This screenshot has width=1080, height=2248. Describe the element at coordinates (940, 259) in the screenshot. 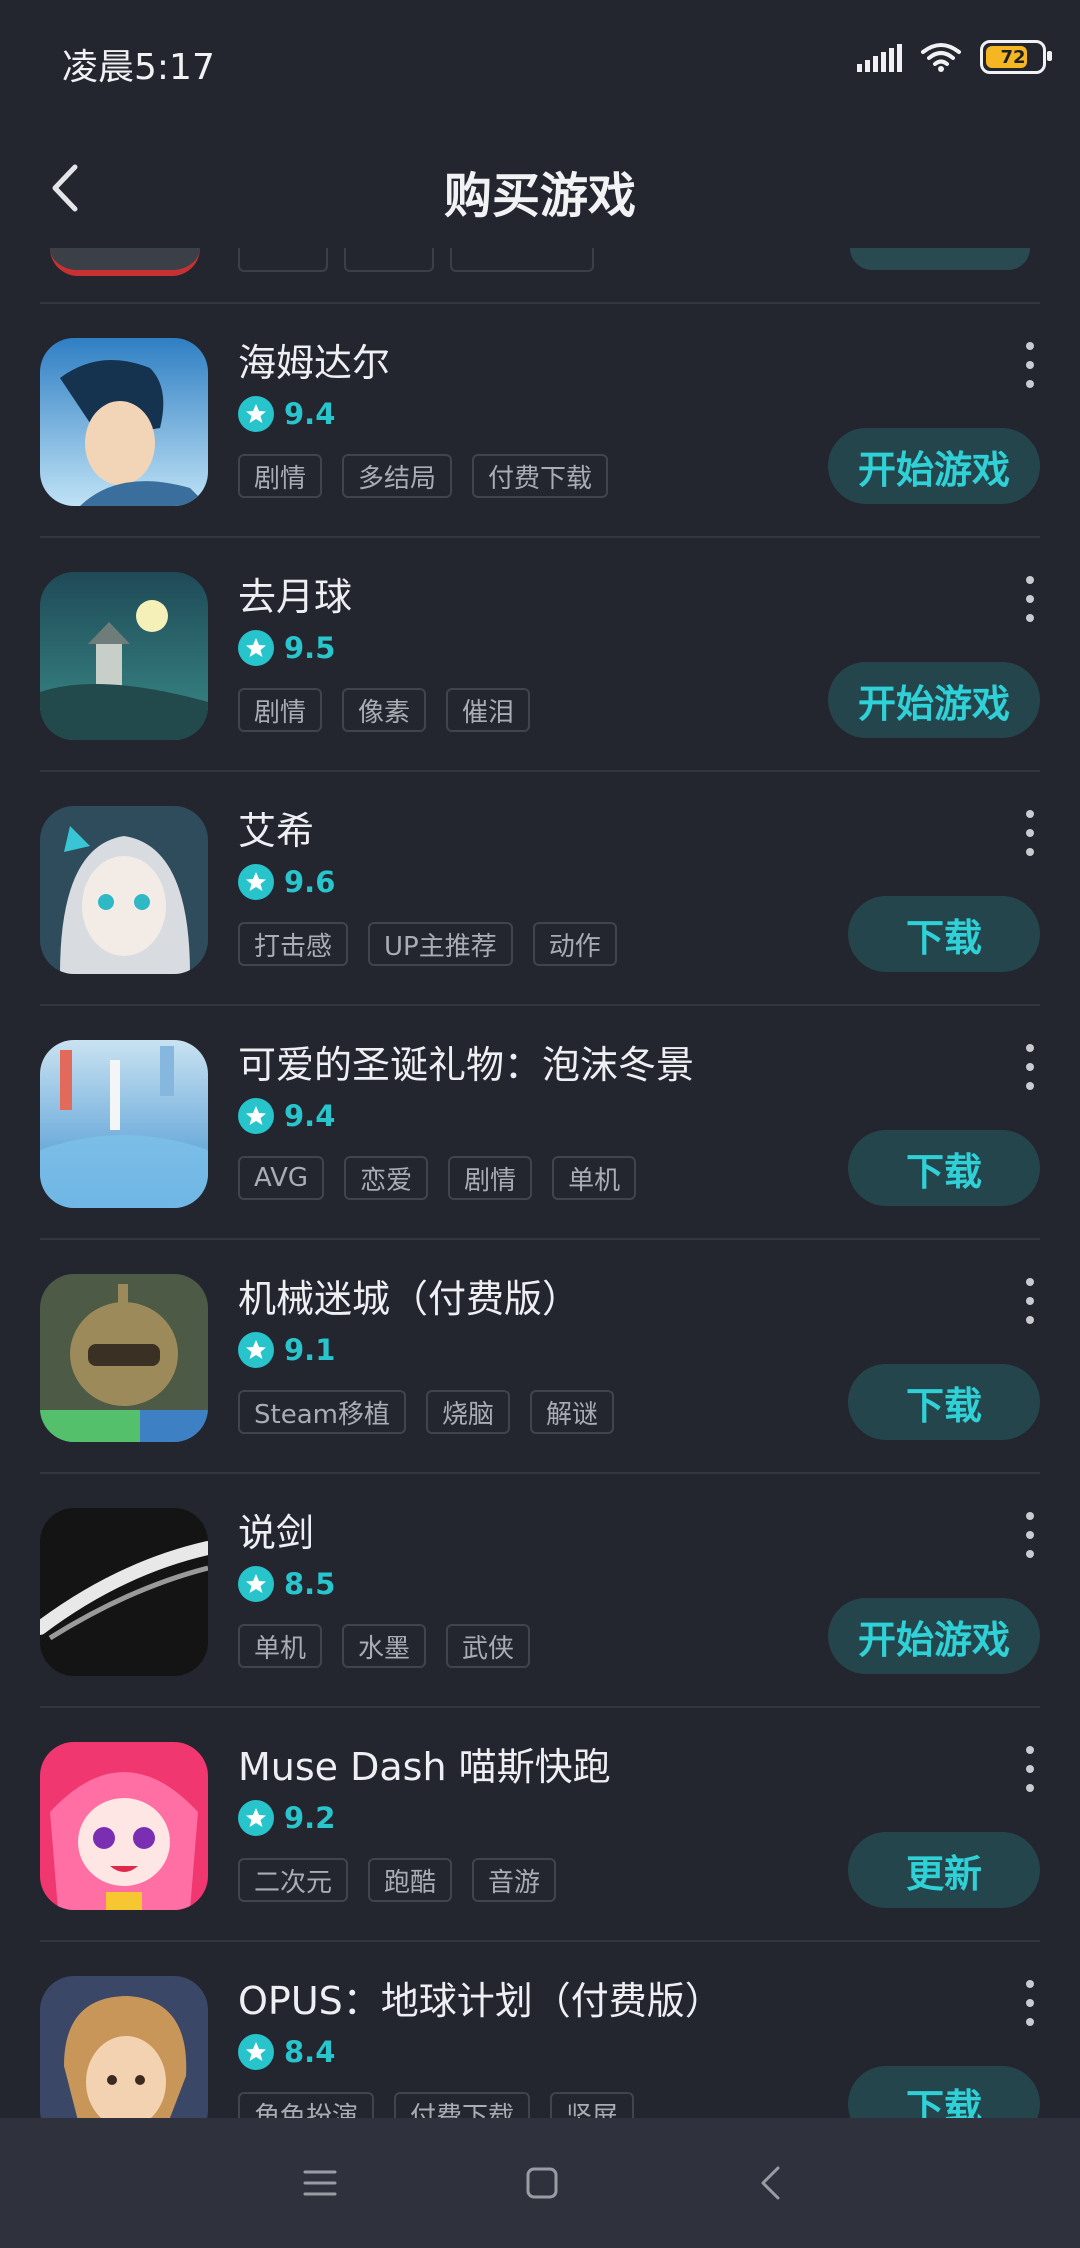

I see `action-button-partial` at that location.